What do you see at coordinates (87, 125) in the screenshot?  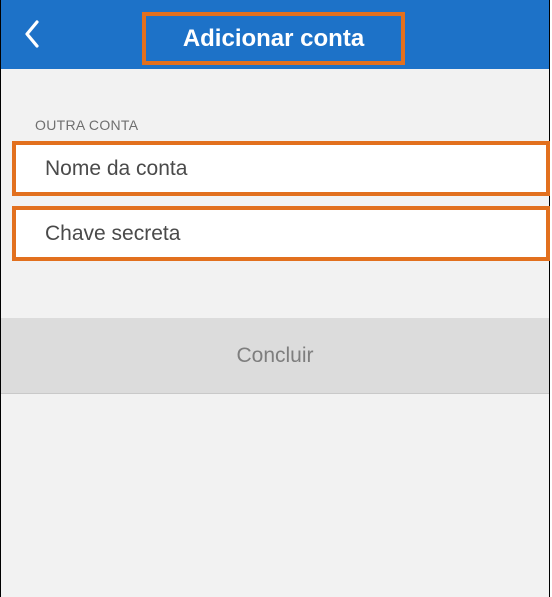 I see `section-label: OUTRA CONTA` at bounding box center [87, 125].